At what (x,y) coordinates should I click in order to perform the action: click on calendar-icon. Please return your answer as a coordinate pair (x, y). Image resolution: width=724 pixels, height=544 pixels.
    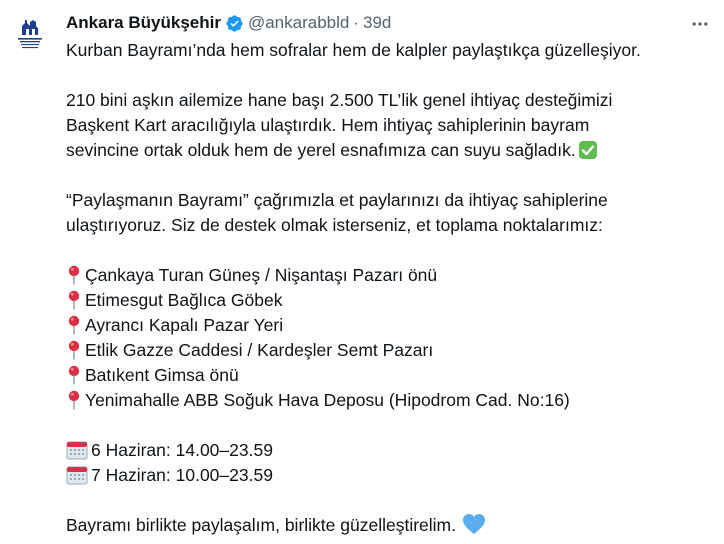
    Looking at the image, I should click on (77, 478).